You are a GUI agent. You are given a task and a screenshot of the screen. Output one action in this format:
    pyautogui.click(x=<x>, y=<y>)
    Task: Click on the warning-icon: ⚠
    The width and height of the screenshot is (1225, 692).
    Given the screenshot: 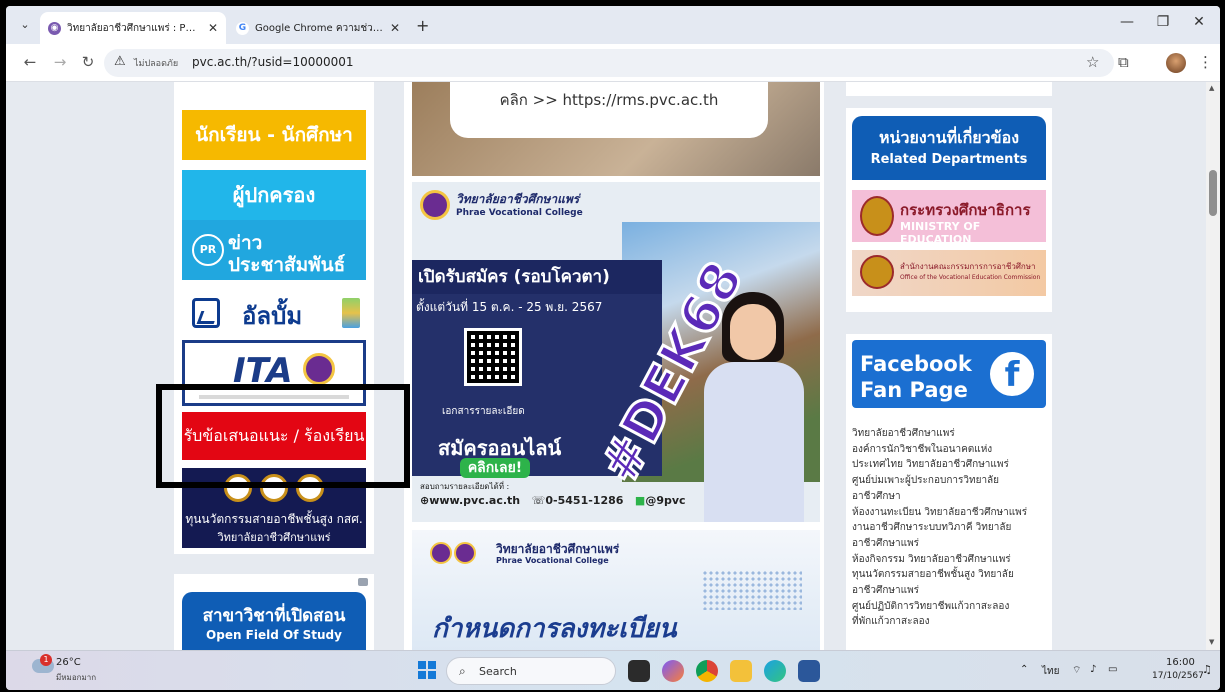 What is the action you would take?
    pyautogui.click(x=120, y=61)
    